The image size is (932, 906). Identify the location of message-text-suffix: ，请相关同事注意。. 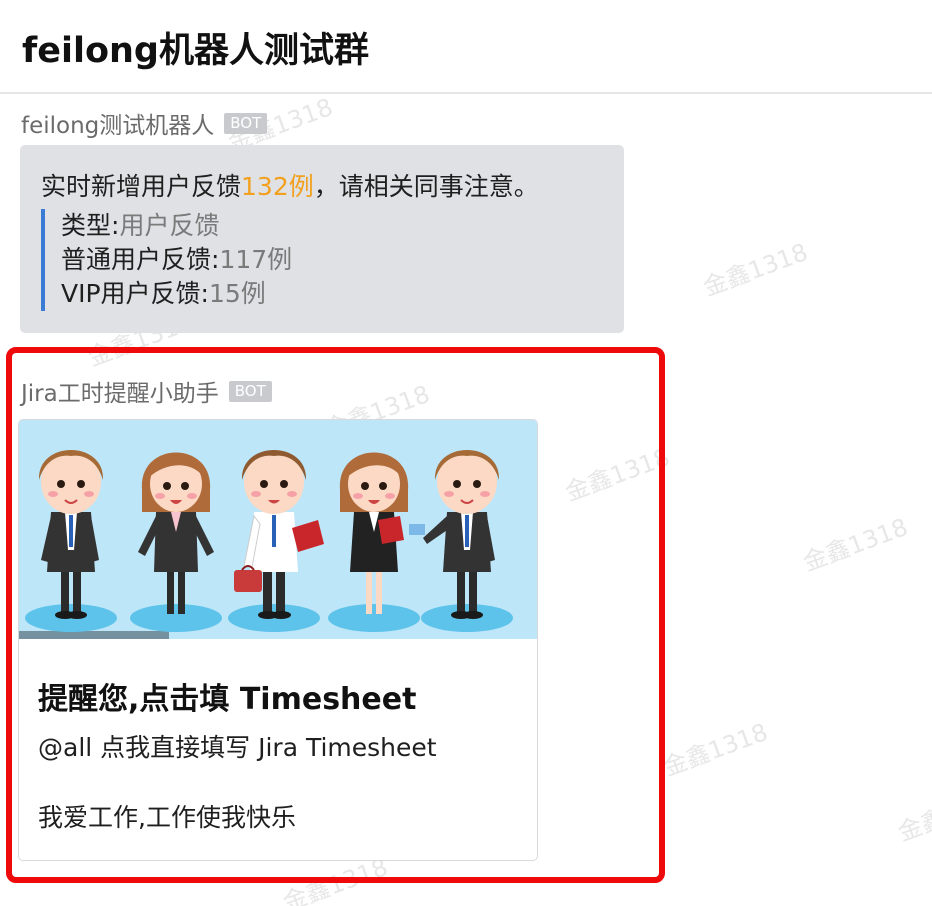
(426, 186).